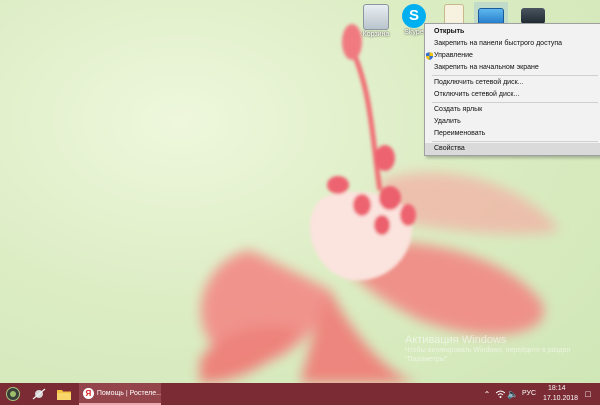 This screenshot has height=405, width=600. I want to click on menu-item-delete: Удалить, so click(512, 122).